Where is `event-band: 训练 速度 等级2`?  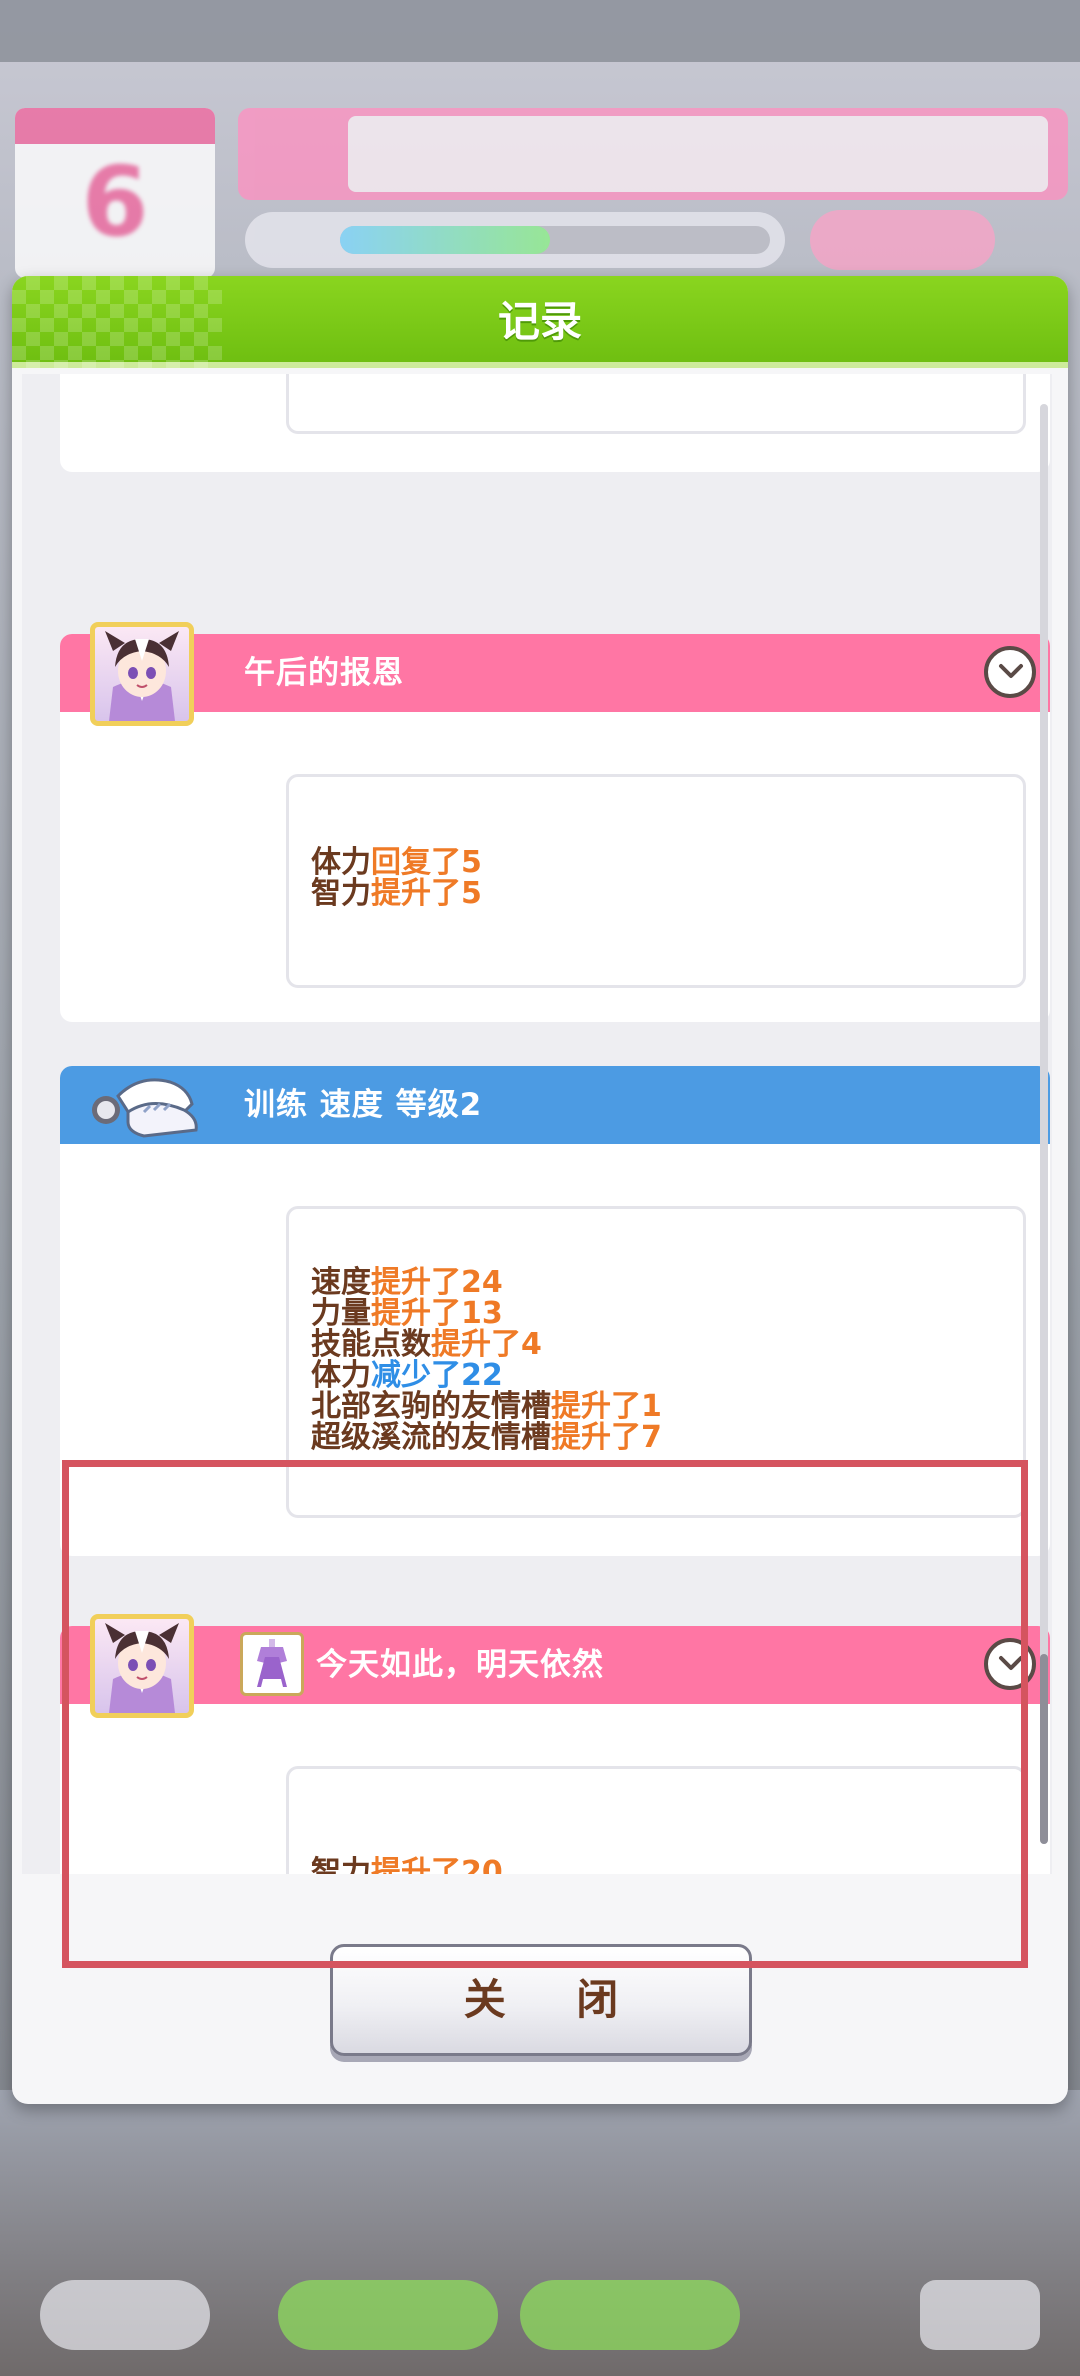 event-band: 训练 速度 等级2 is located at coordinates (555, 1105).